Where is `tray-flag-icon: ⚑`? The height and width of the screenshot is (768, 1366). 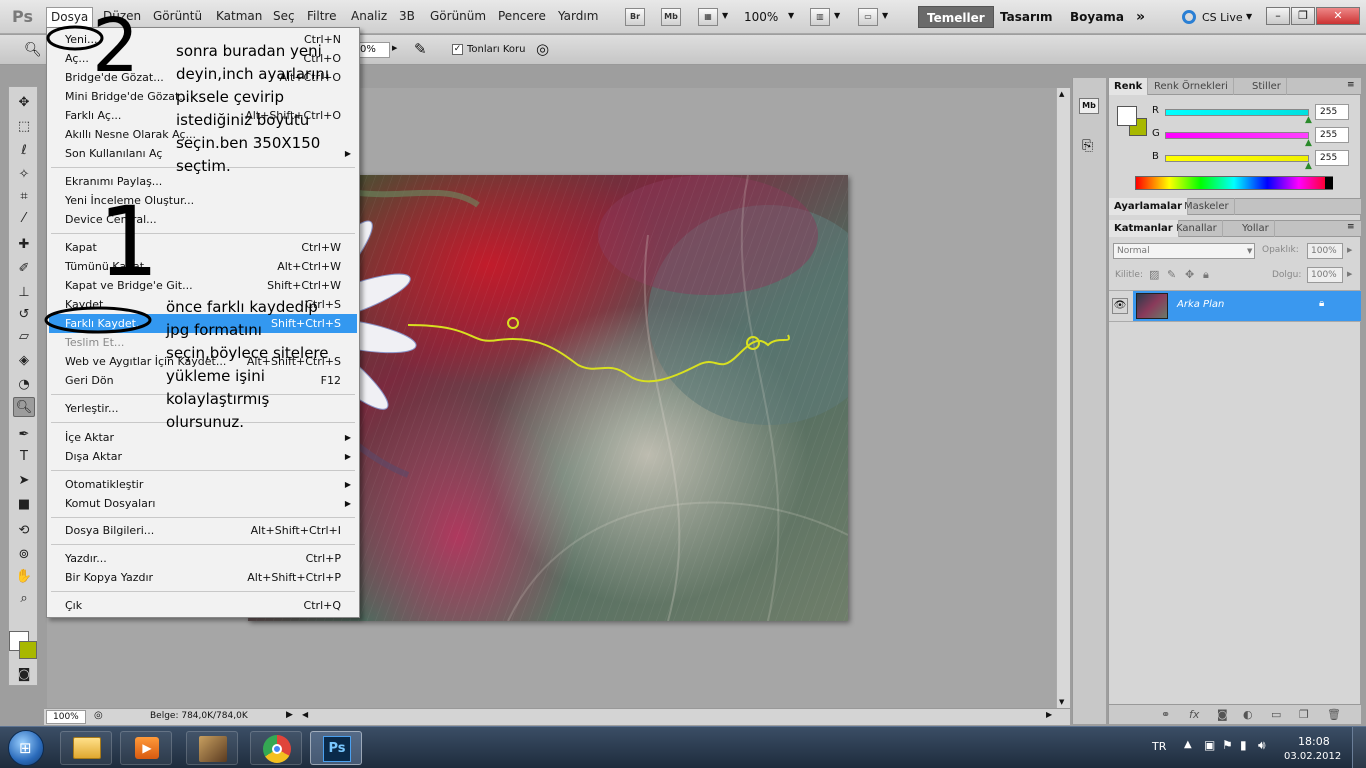
tray-flag-icon: ⚑ is located at coordinates (1227, 745).